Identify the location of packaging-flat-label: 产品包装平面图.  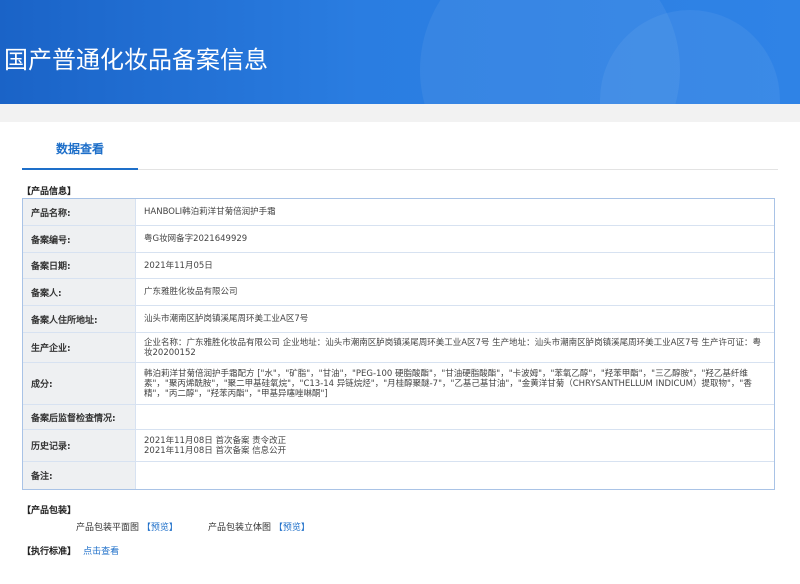
(108, 528).